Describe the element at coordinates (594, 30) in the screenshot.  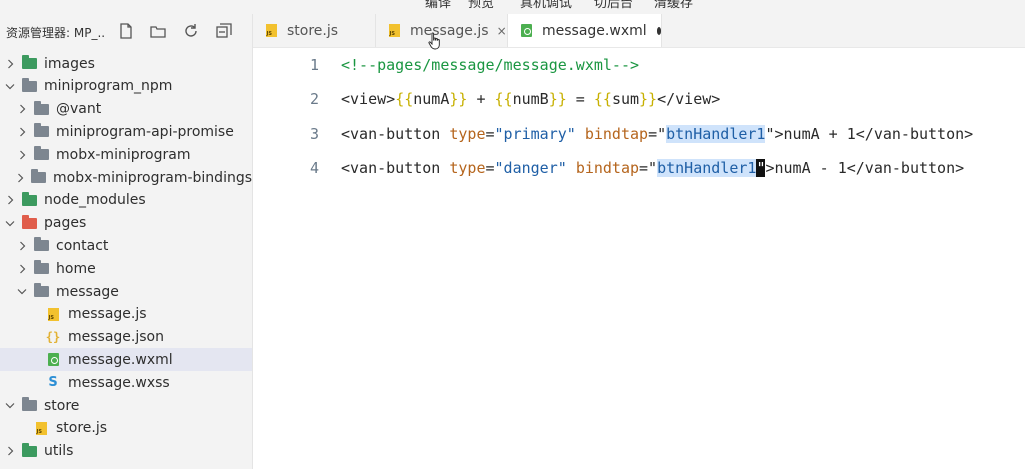
I see `tab-label: message.wxml` at that location.